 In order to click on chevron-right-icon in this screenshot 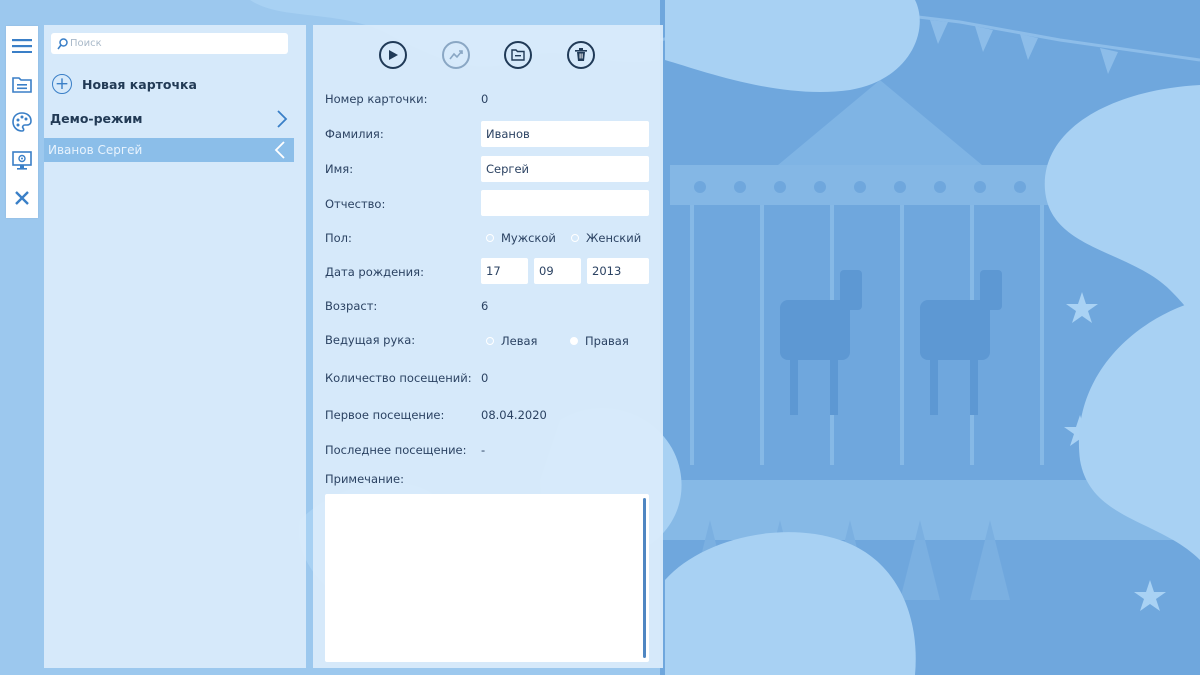, I will do `click(282, 122)`.